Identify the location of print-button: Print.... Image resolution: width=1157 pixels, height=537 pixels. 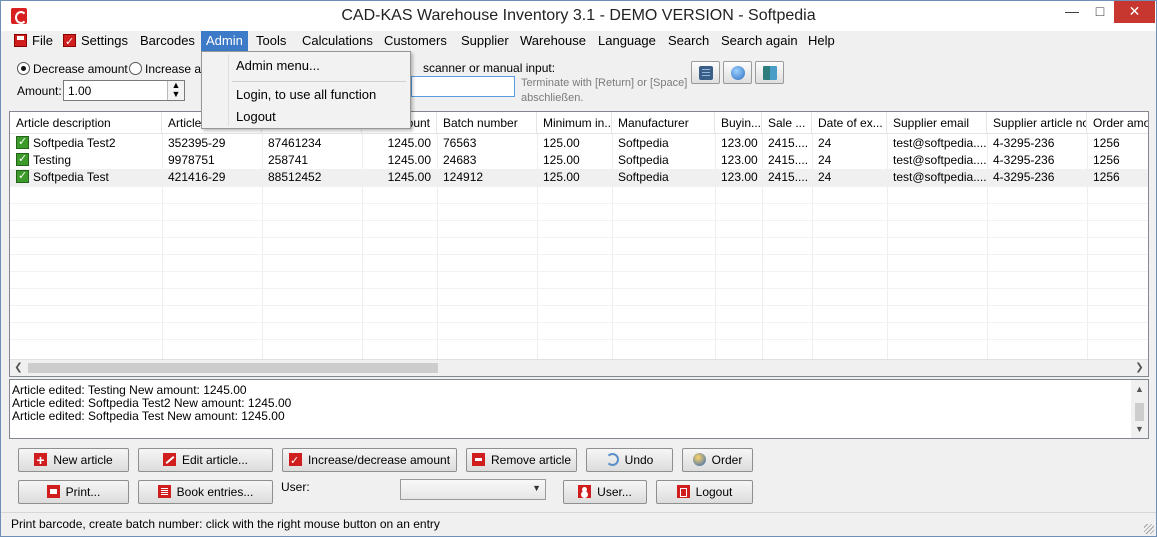
(73, 492).